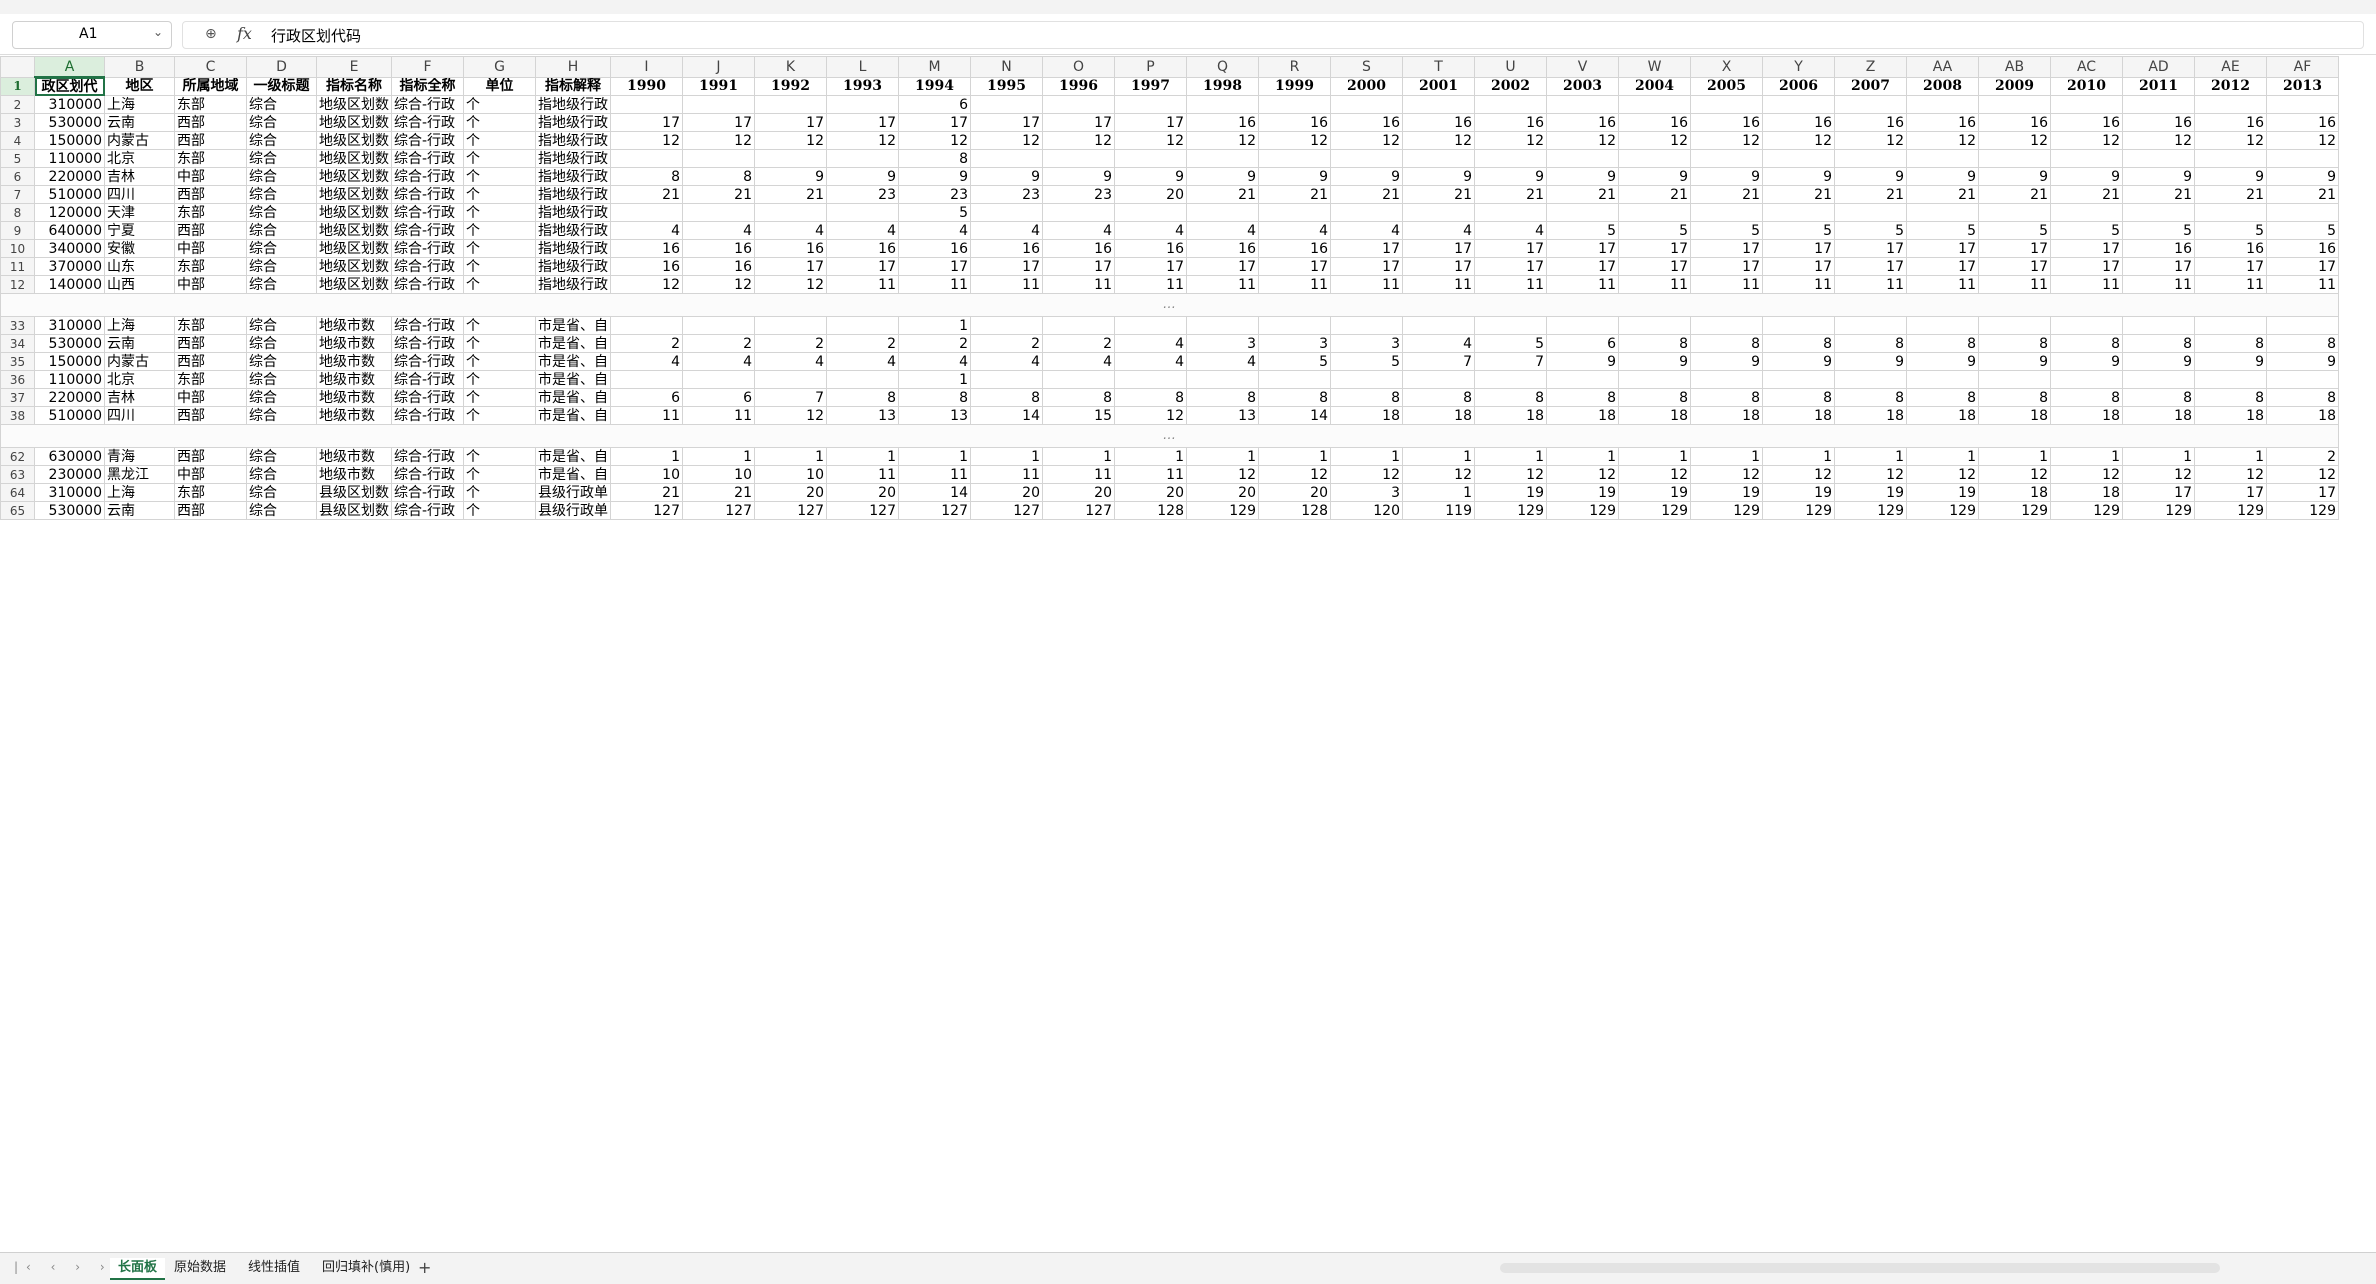 The width and height of the screenshot is (2376, 1284). Describe the element at coordinates (139, 361) in the screenshot. I see `cell: 内蒙古` at that location.